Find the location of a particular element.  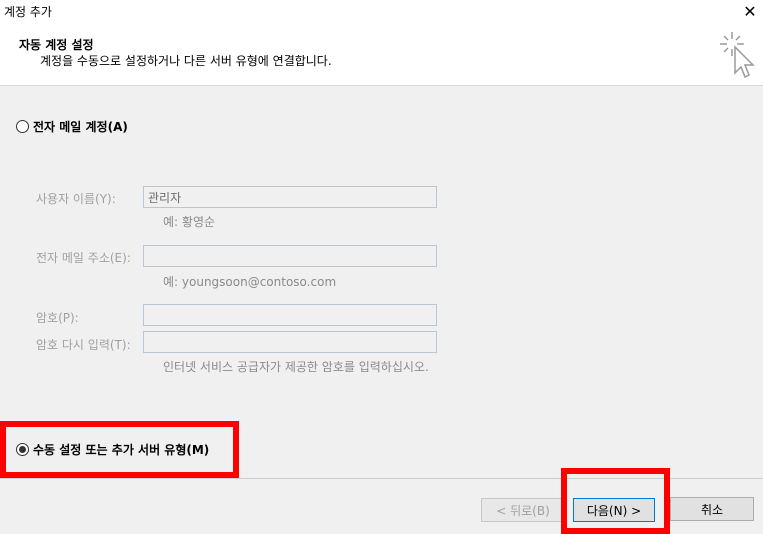

footer-divider is located at coordinates (381, 478).